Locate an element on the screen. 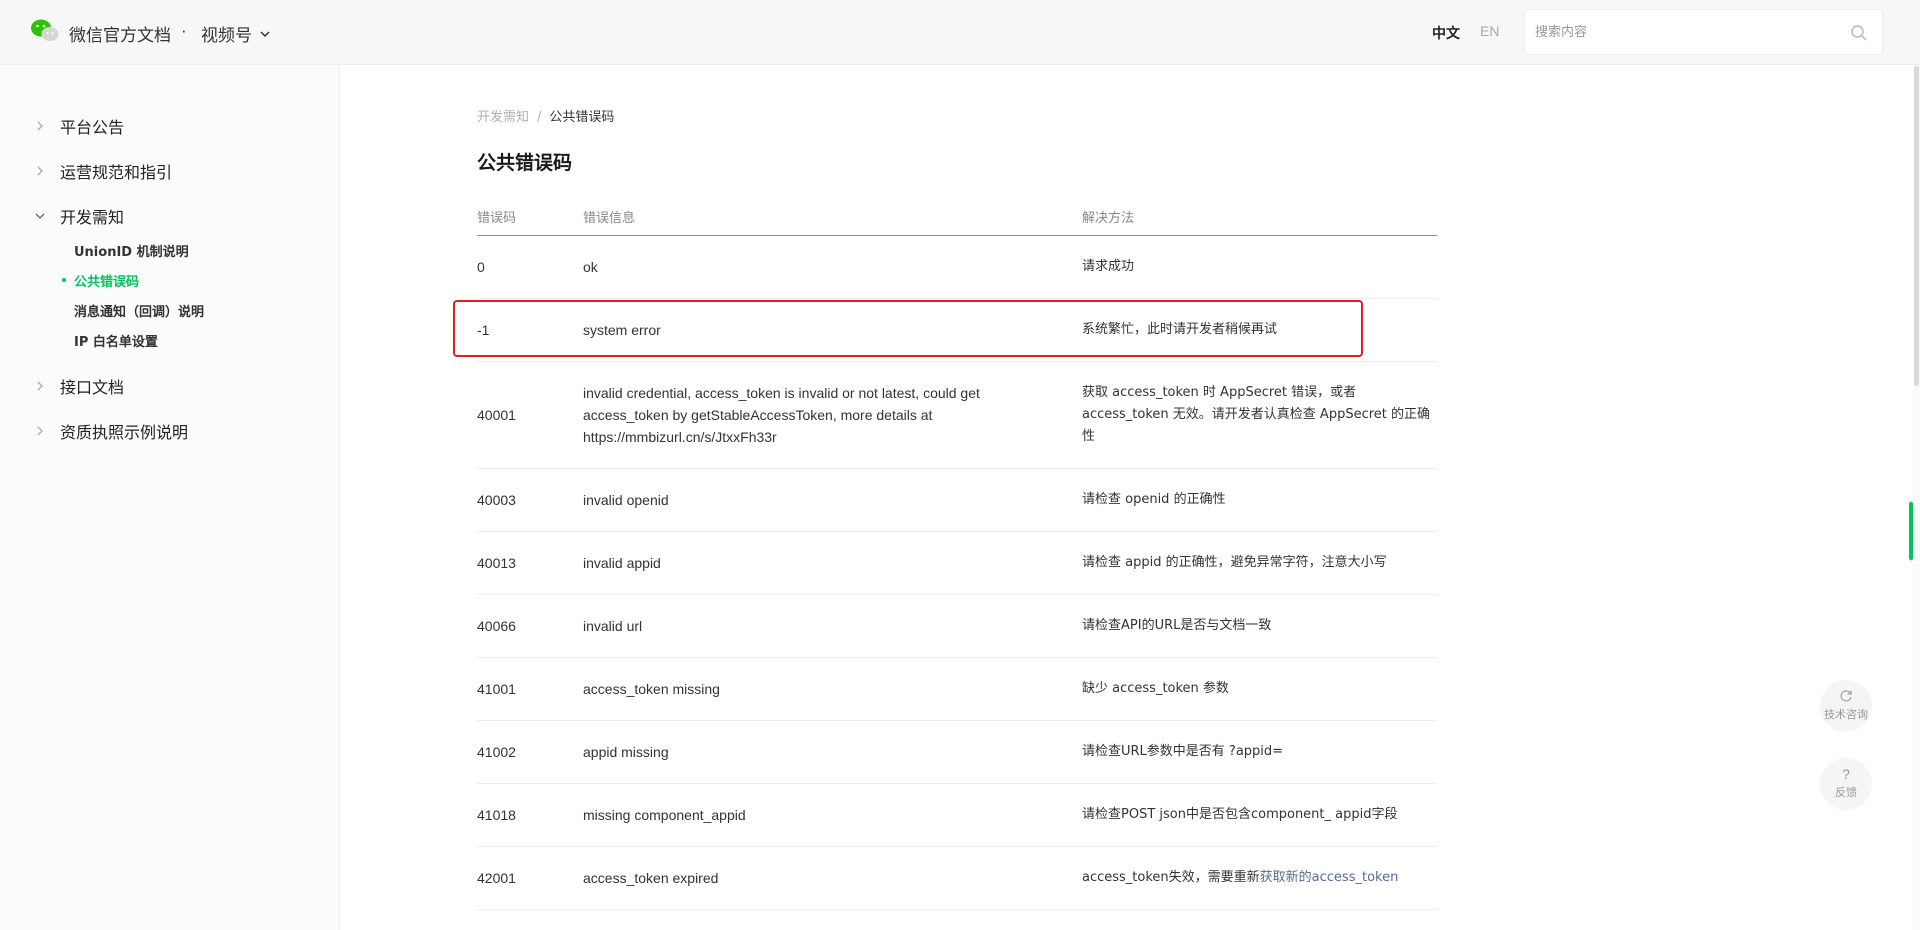  error-code: 40001 is located at coordinates (496, 415).